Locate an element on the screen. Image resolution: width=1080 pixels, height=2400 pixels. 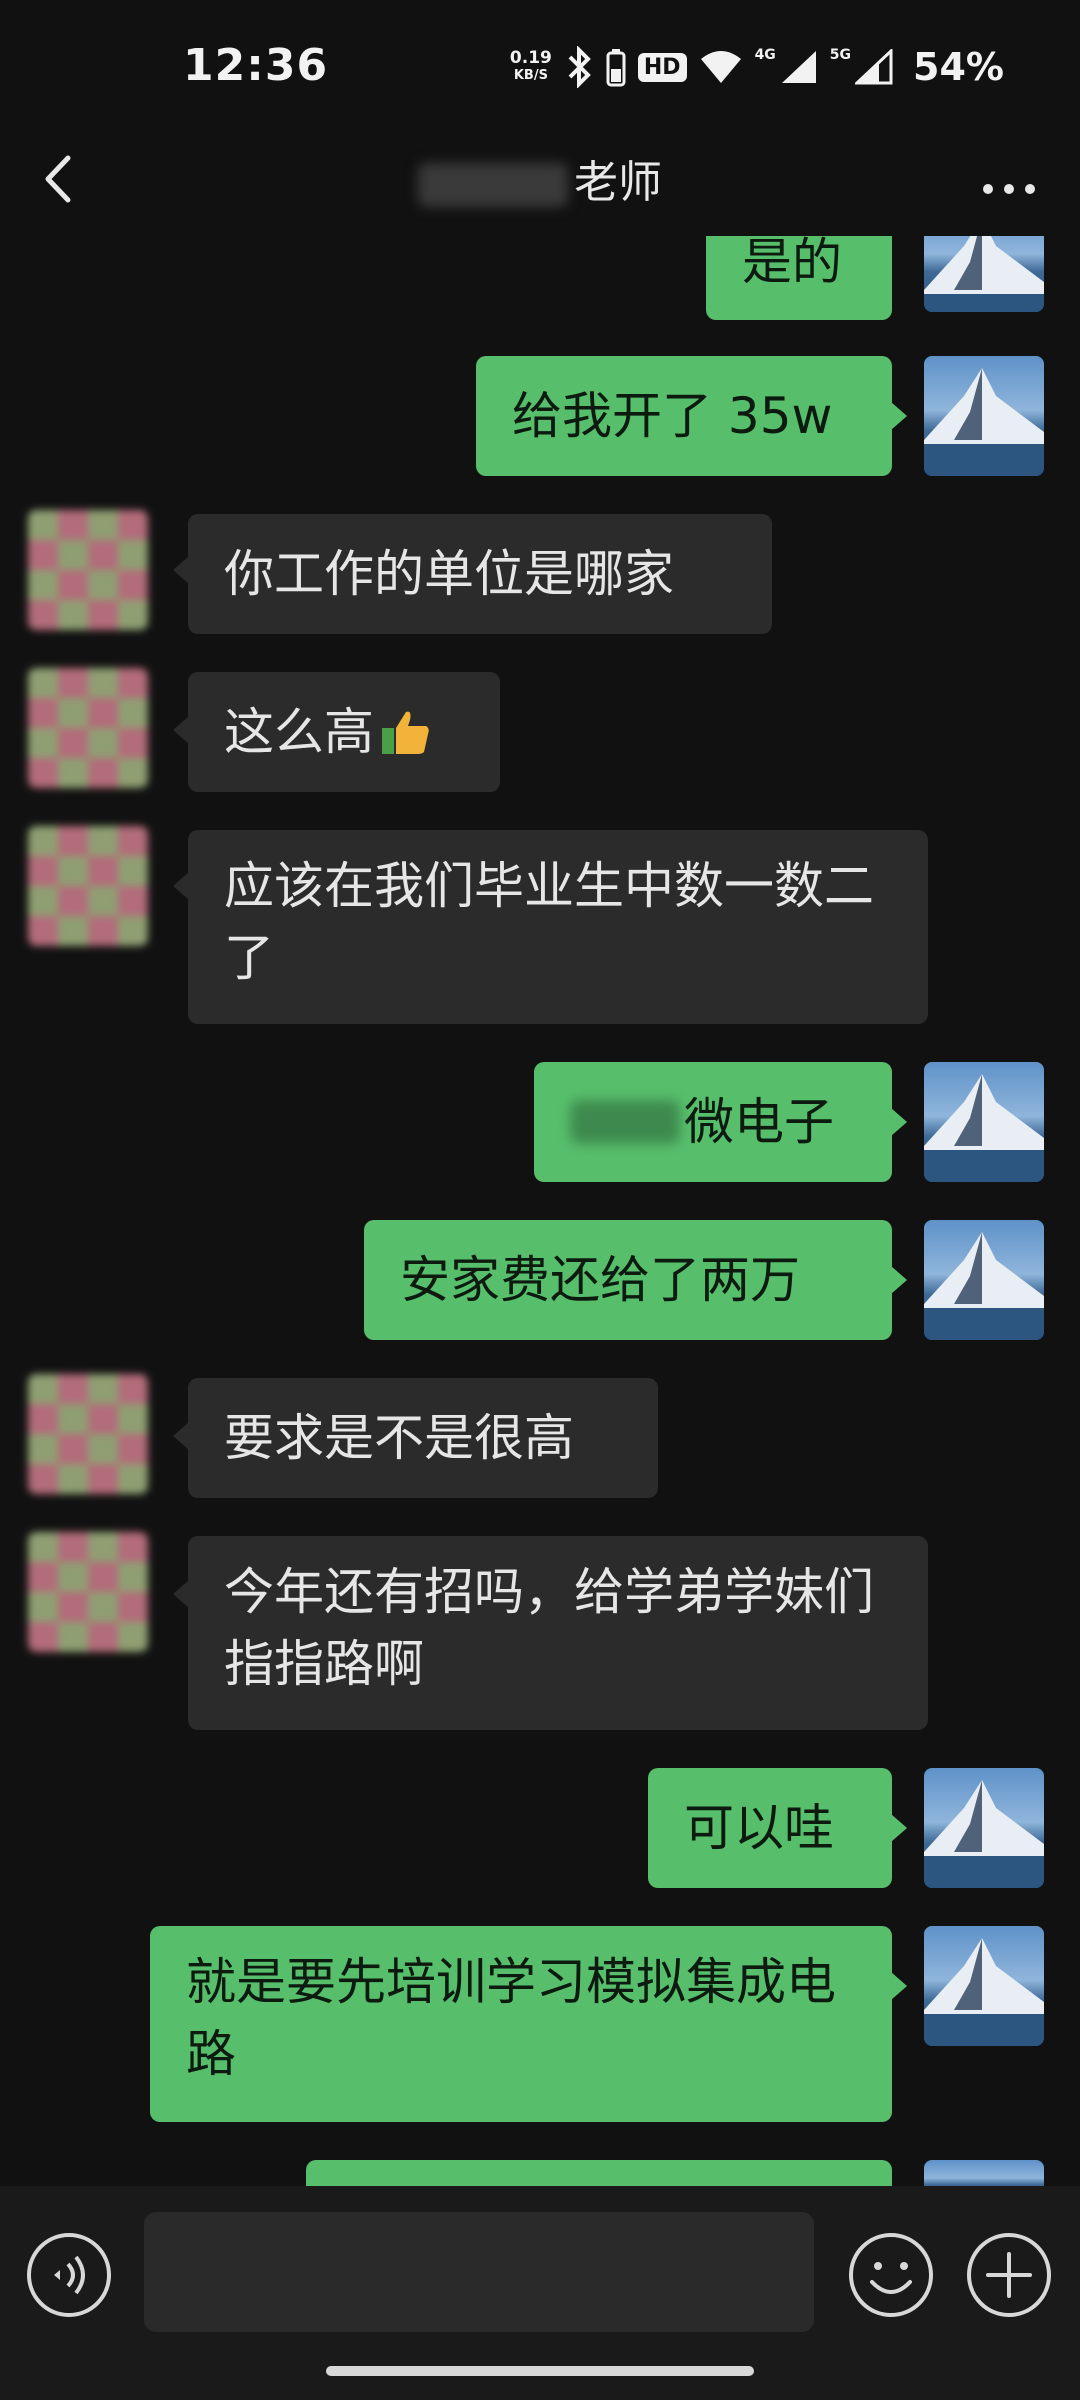
message-text: 就是要先培训学习模拟集成电路 is located at coordinates (511, 2018).